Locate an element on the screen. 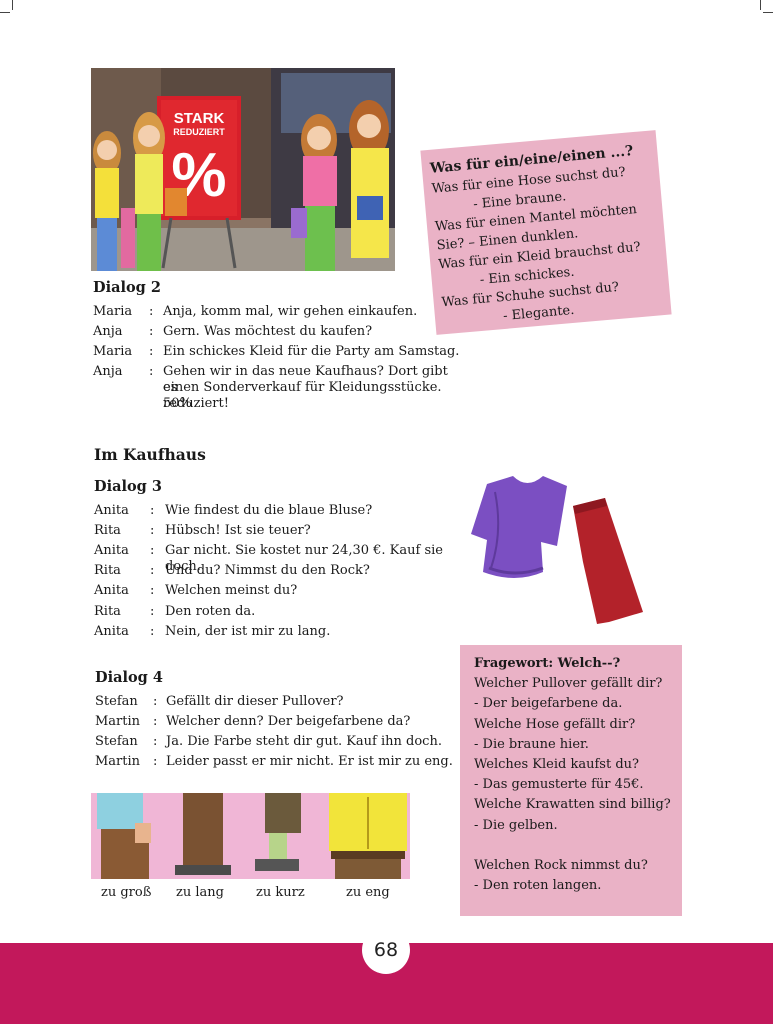 This screenshot has height=1024, width=773. line-text: reduziert! is located at coordinates (196, 403).